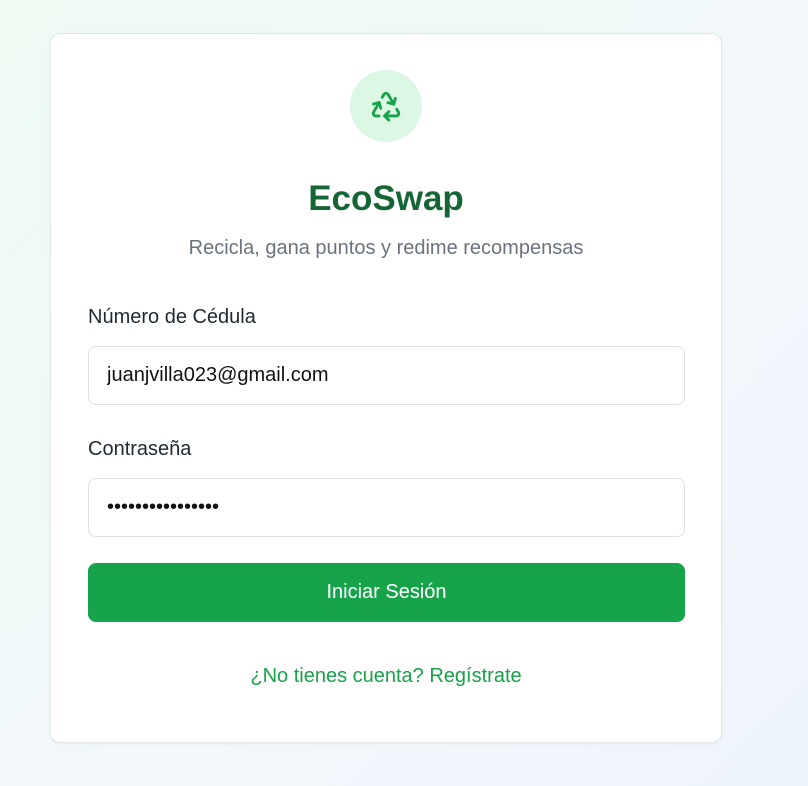 This screenshot has height=786, width=808. Describe the element at coordinates (140, 449) in the screenshot. I see `password-label: Contraseña` at that location.